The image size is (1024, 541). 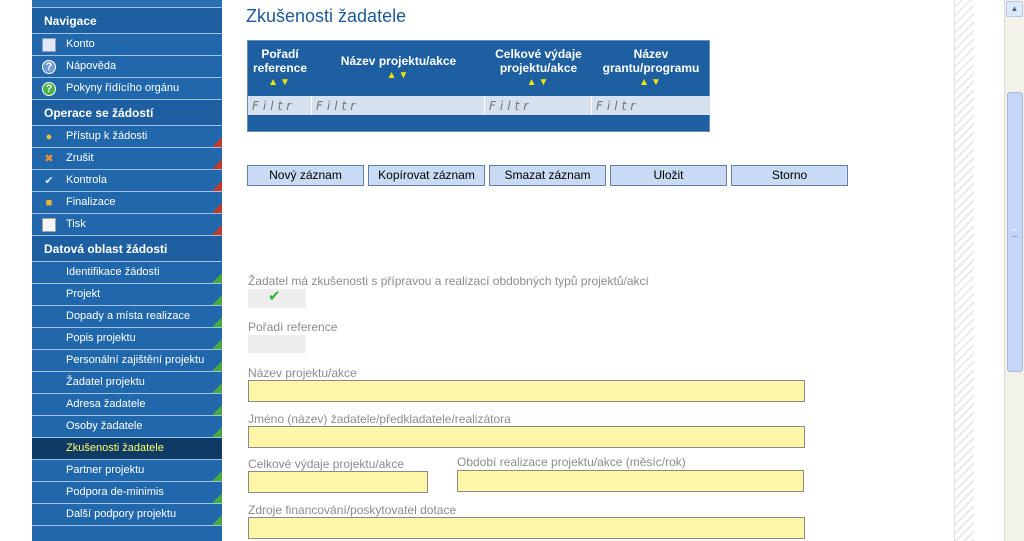 What do you see at coordinates (127, 21) in the screenshot?
I see `section-navigace: Navigace` at bounding box center [127, 21].